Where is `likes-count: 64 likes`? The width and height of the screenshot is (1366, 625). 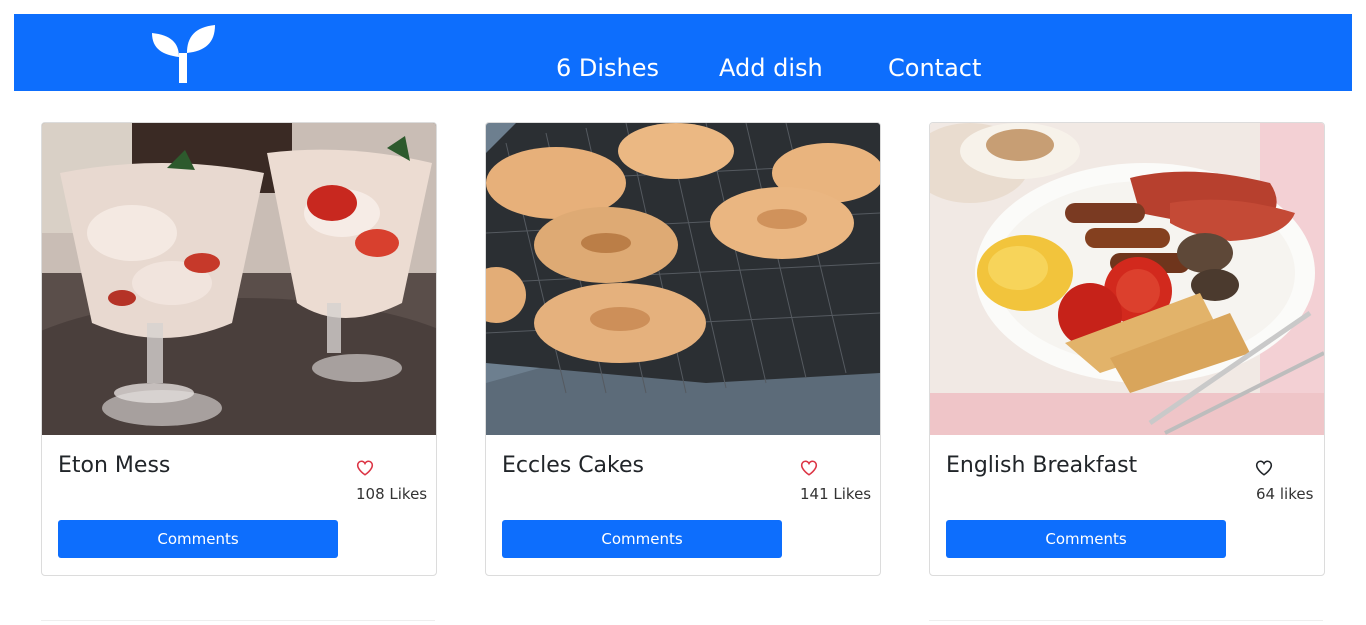
likes-count: 64 likes is located at coordinates (1285, 494).